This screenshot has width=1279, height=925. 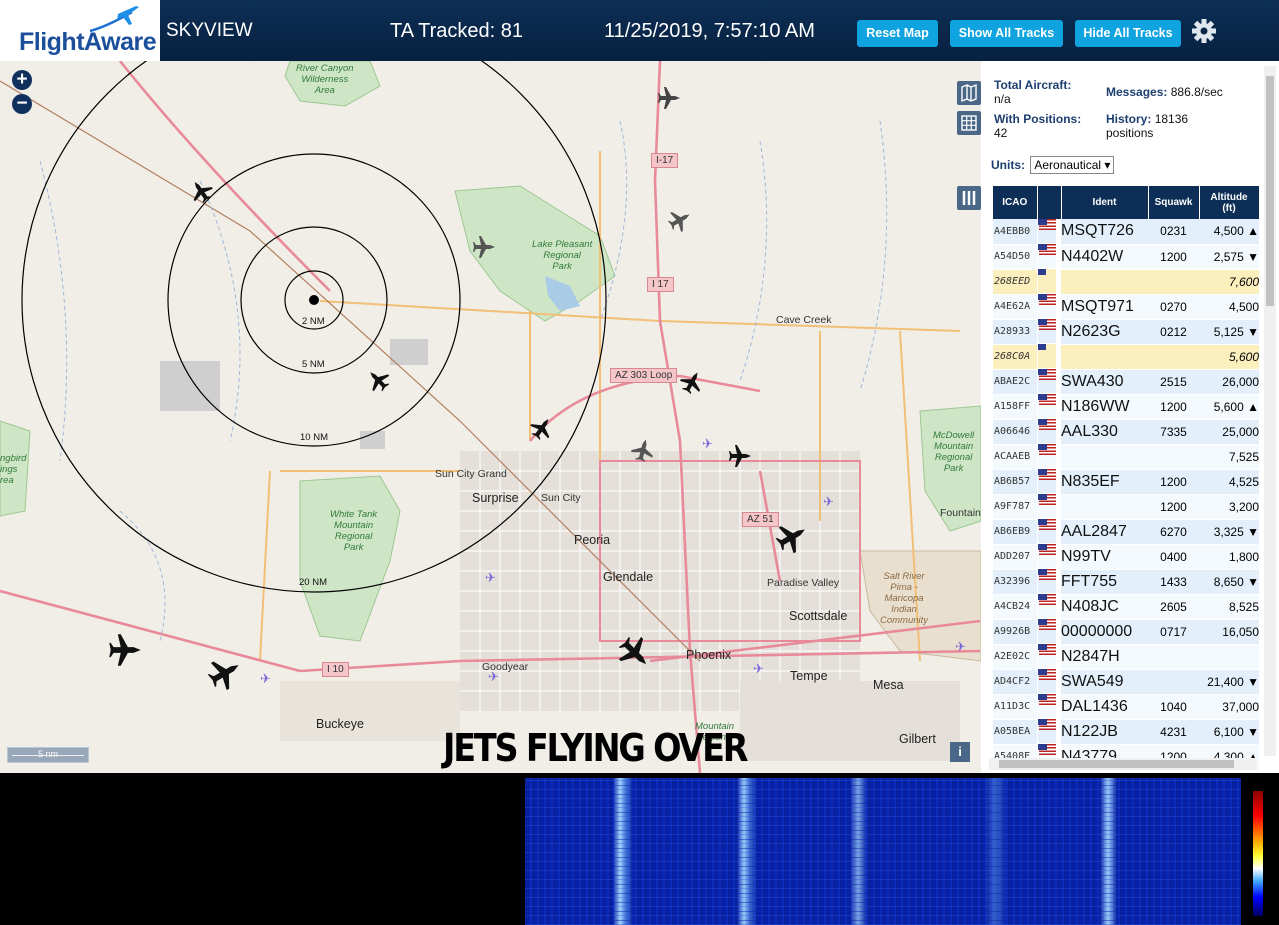 What do you see at coordinates (1068, 165) in the screenshot?
I see `units-value: Aeronautical` at bounding box center [1068, 165].